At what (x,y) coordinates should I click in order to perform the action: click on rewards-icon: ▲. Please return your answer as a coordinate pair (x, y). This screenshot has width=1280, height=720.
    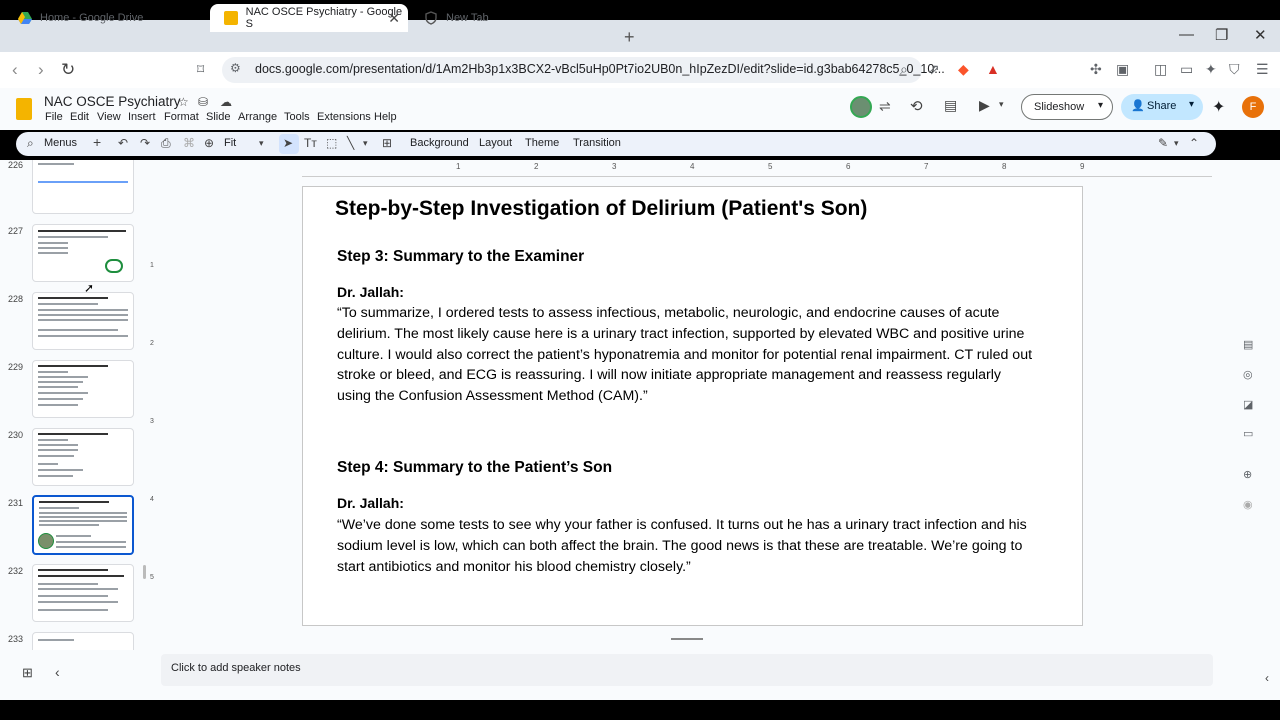
    Looking at the image, I should click on (993, 69).